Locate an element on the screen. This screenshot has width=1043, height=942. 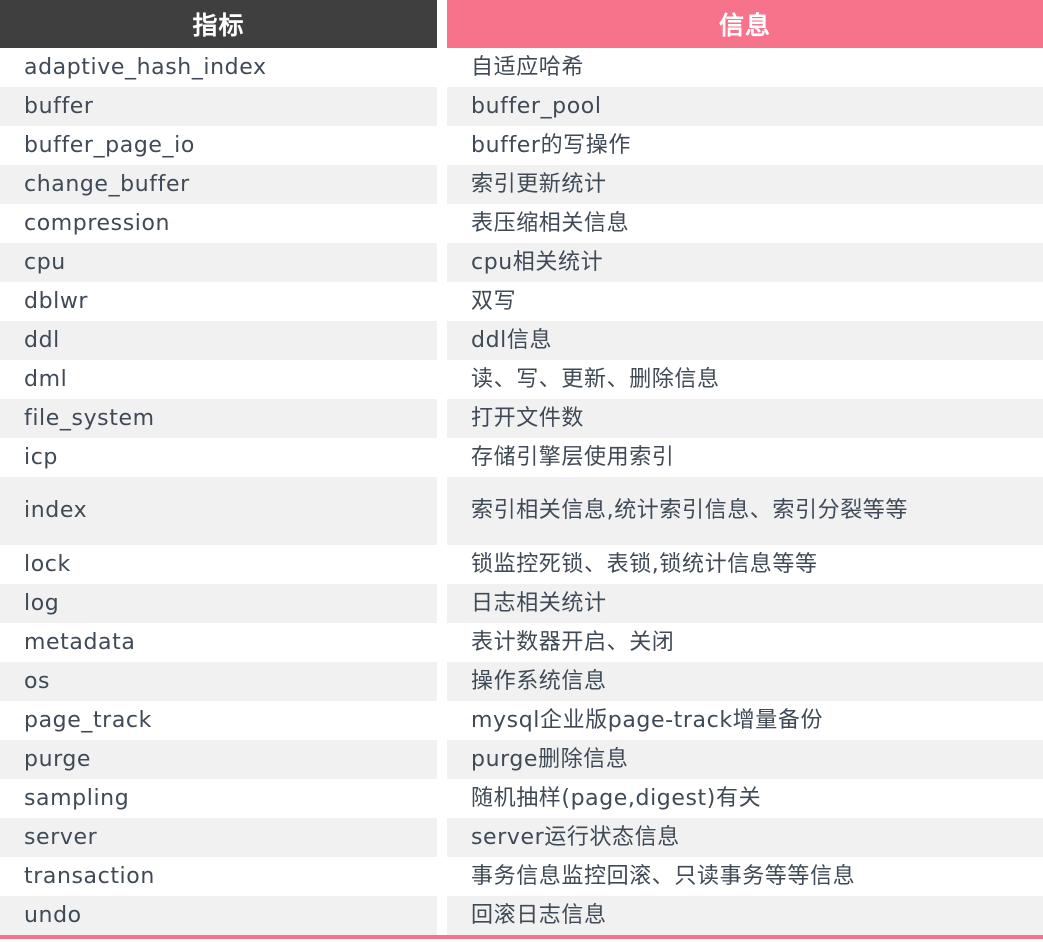
column-header-info: 信息 is located at coordinates (745, 24).